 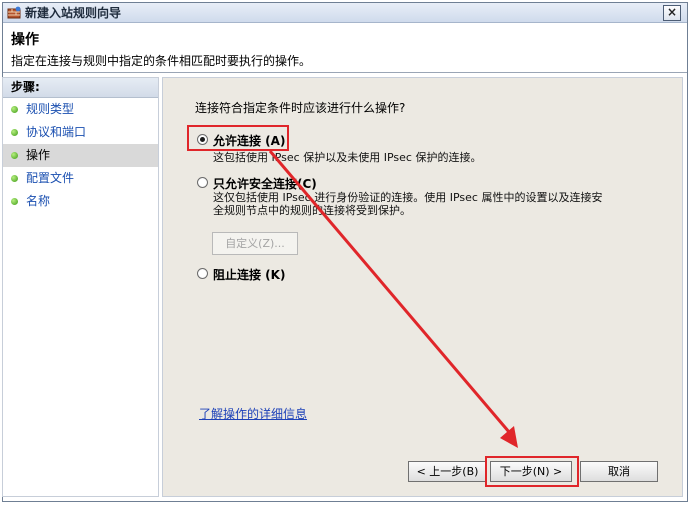 I want to click on sidebar-item-action: 操作, so click(x=80, y=155).